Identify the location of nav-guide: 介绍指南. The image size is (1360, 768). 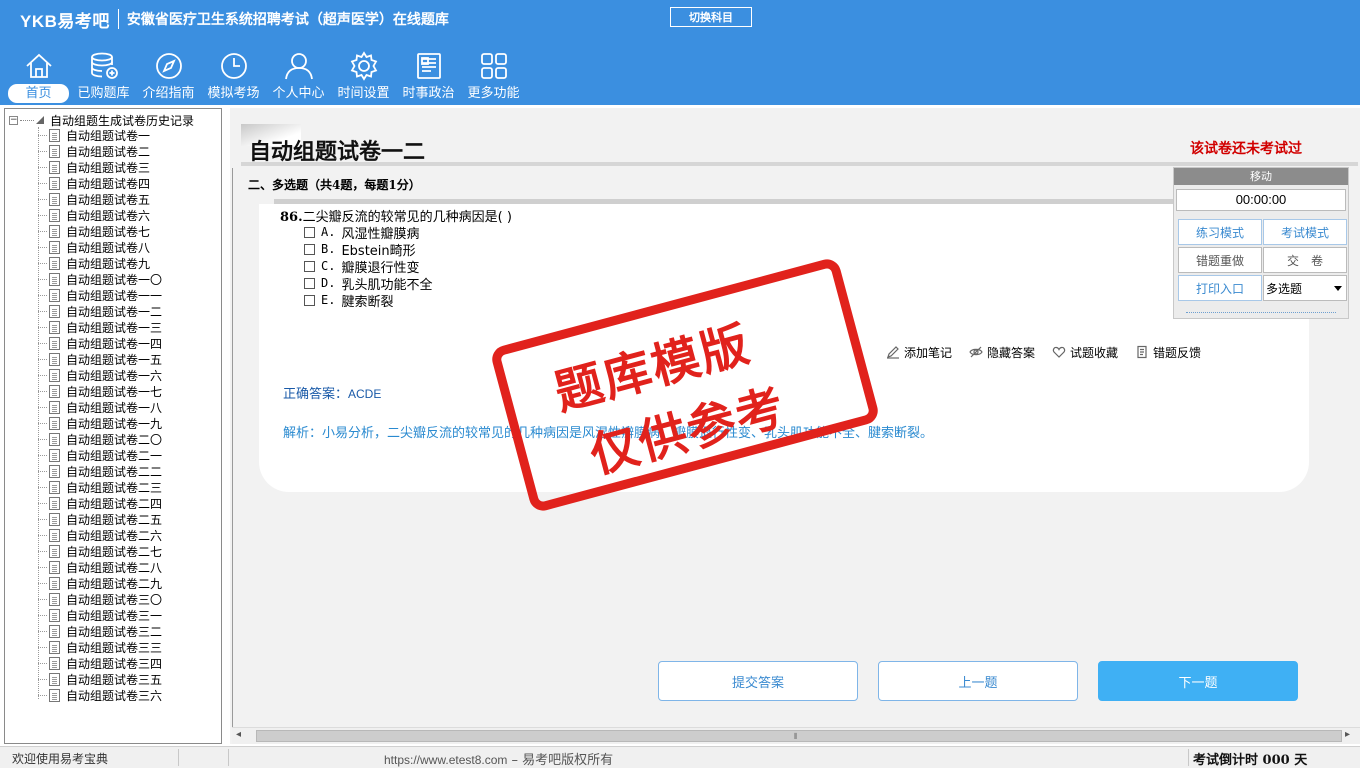
(168, 75).